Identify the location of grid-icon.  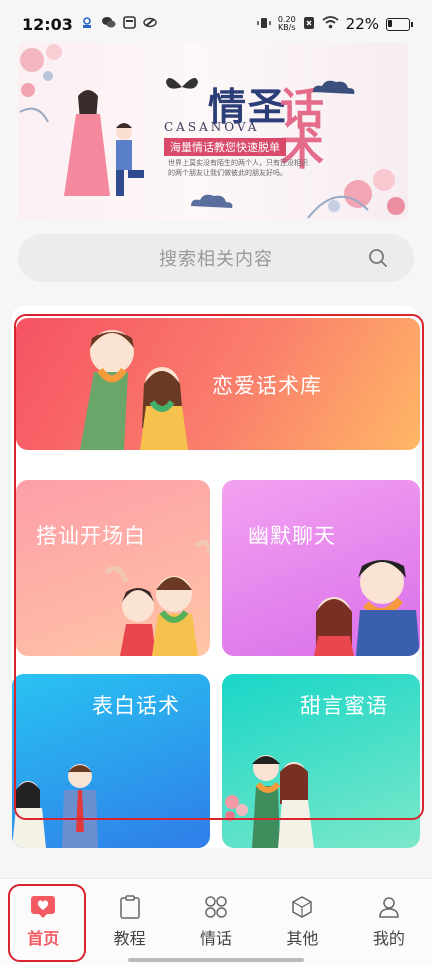
(216, 907).